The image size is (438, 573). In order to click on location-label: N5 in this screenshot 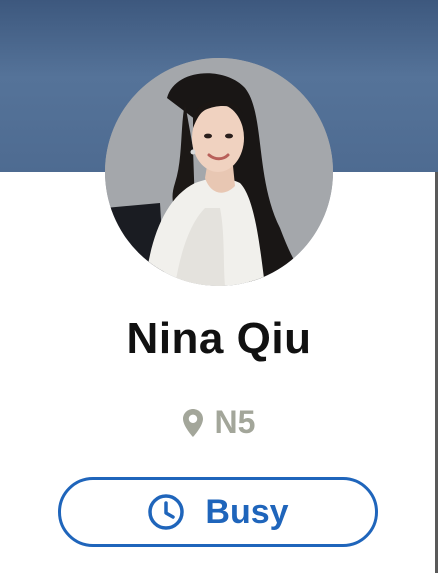, I will do `click(235, 422)`.